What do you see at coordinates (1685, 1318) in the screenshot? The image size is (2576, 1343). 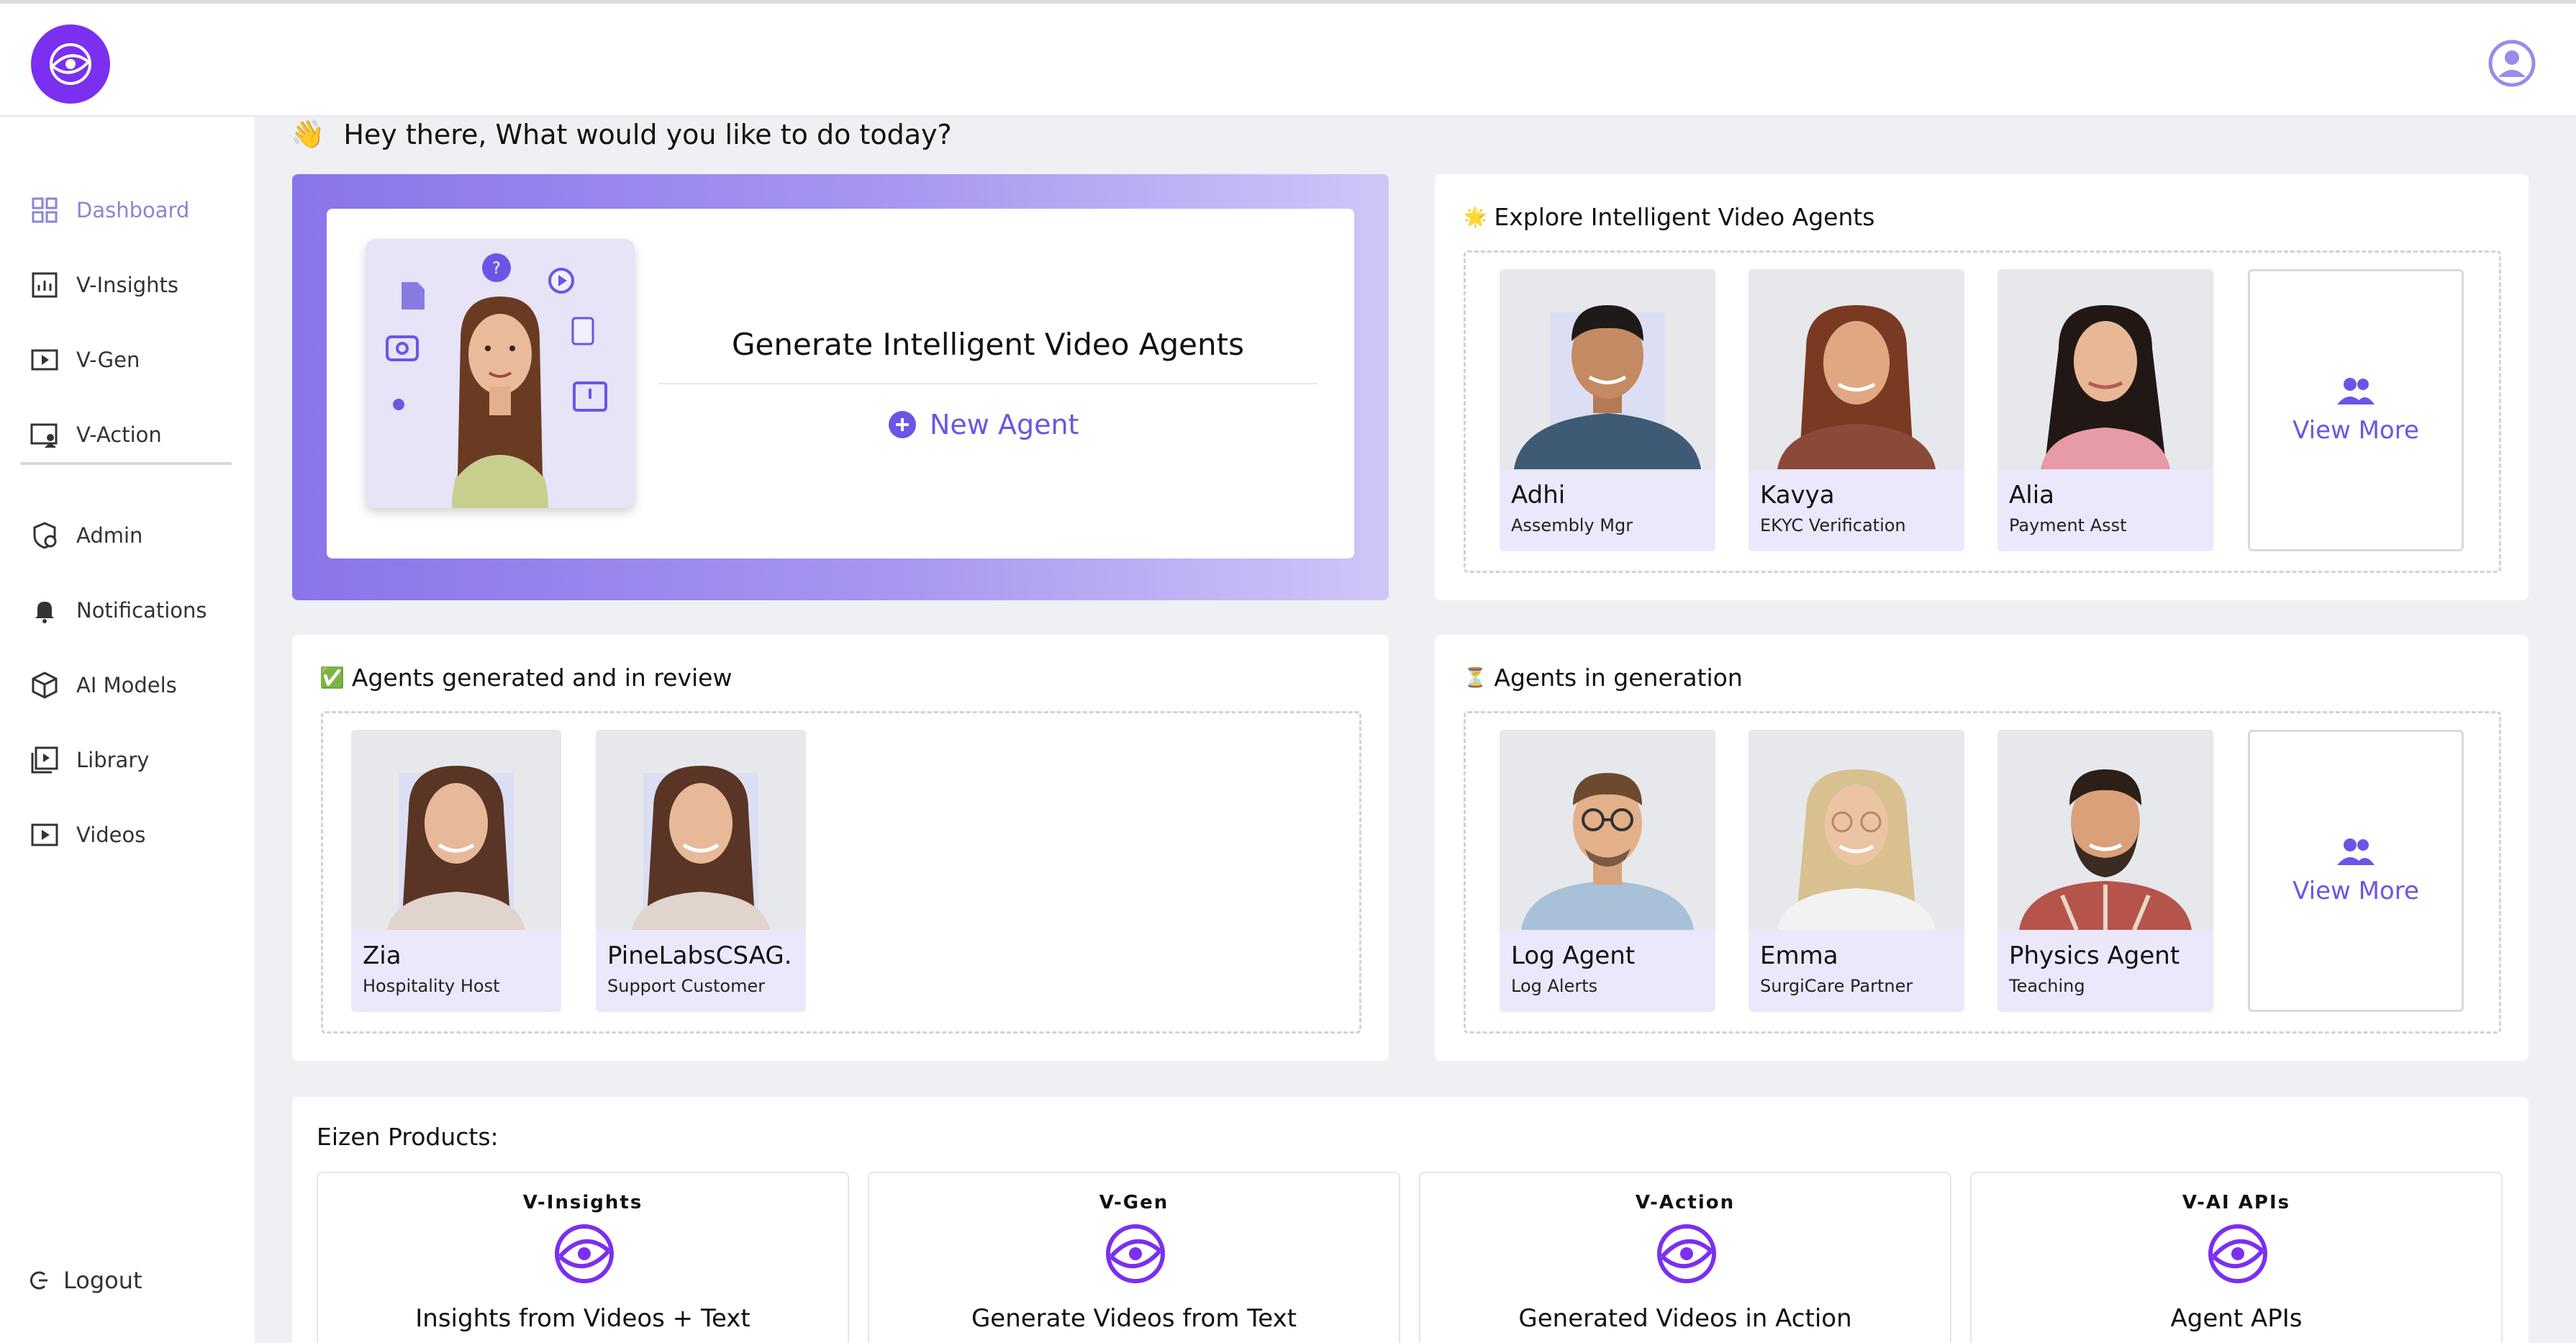 I see `product-label: Generated Videos in Action` at bounding box center [1685, 1318].